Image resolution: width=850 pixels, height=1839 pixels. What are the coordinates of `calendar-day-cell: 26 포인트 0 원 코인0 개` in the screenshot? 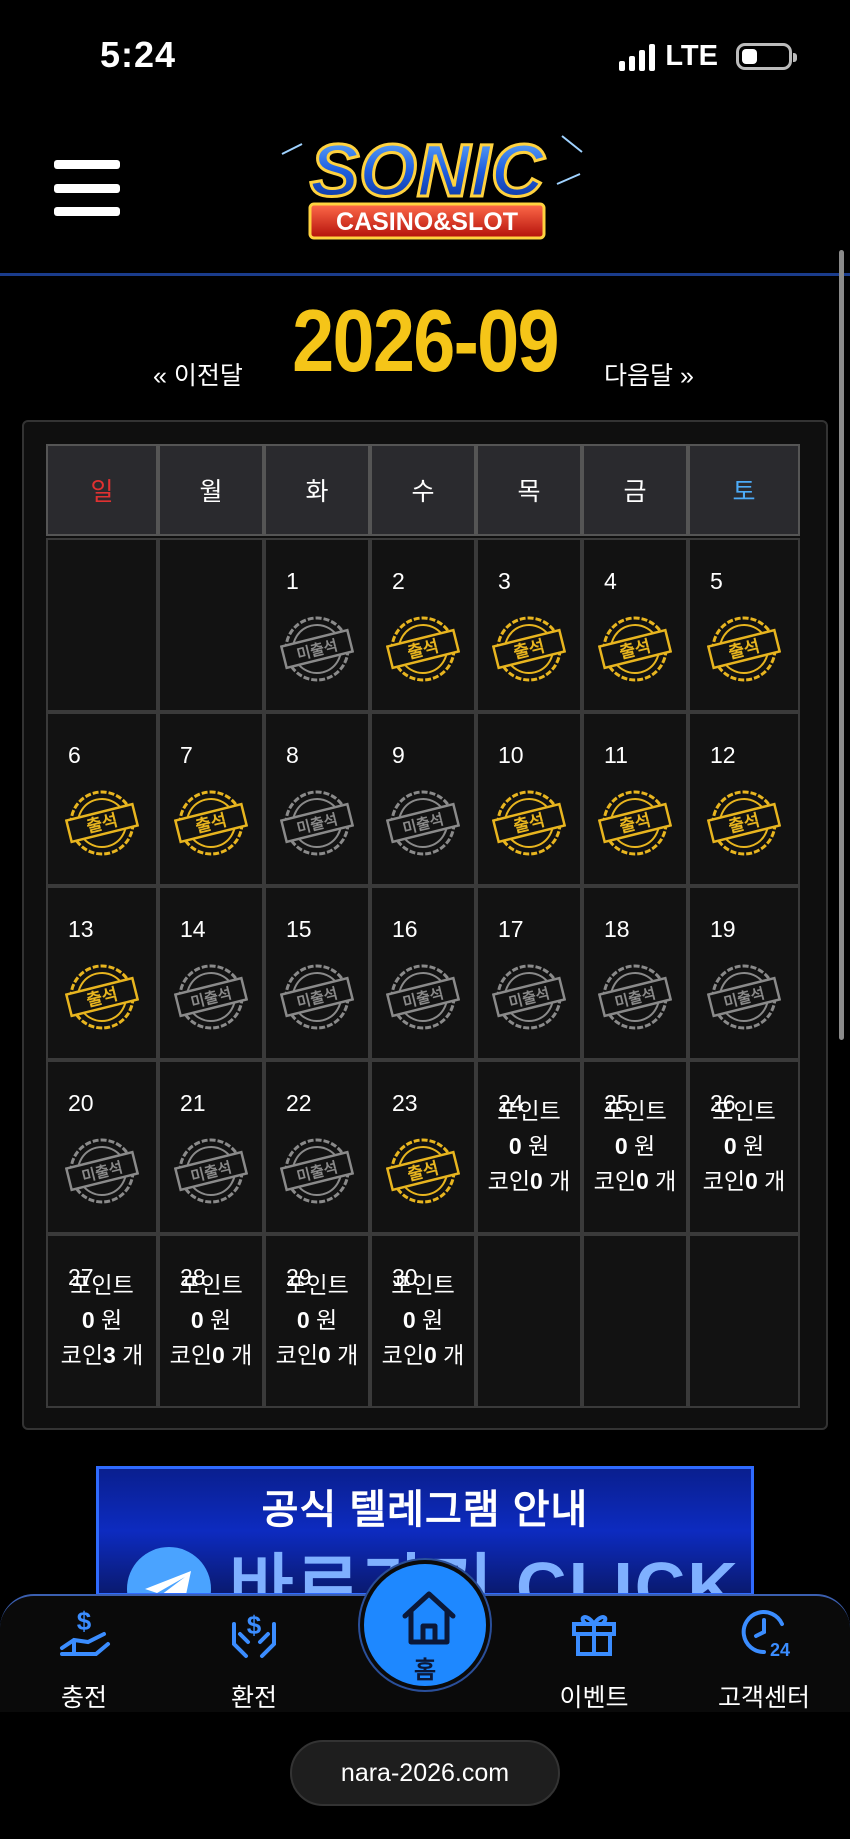 It's located at (744, 1147).